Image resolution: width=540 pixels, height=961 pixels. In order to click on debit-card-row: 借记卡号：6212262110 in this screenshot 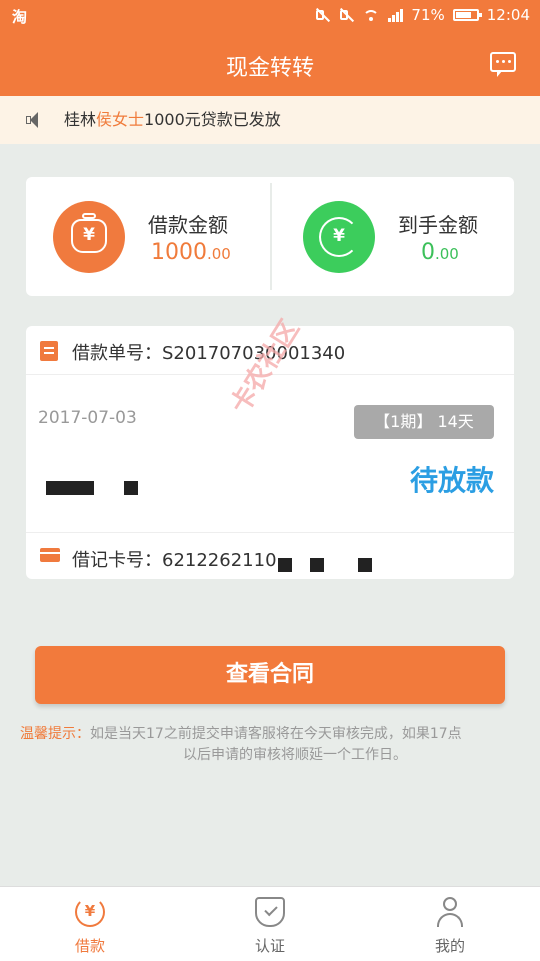, I will do `click(270, 556)`.